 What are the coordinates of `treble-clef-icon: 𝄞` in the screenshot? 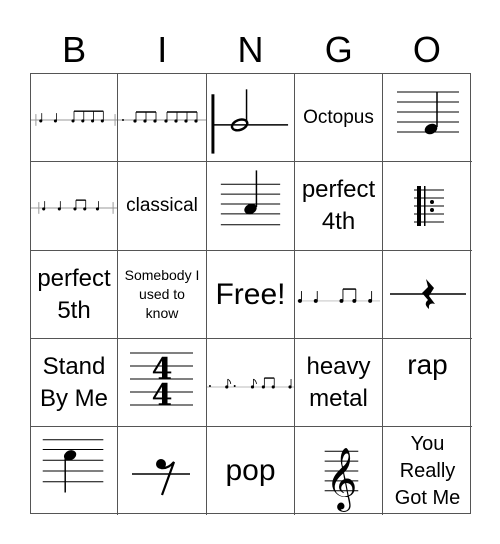 It's located at (341, 479).